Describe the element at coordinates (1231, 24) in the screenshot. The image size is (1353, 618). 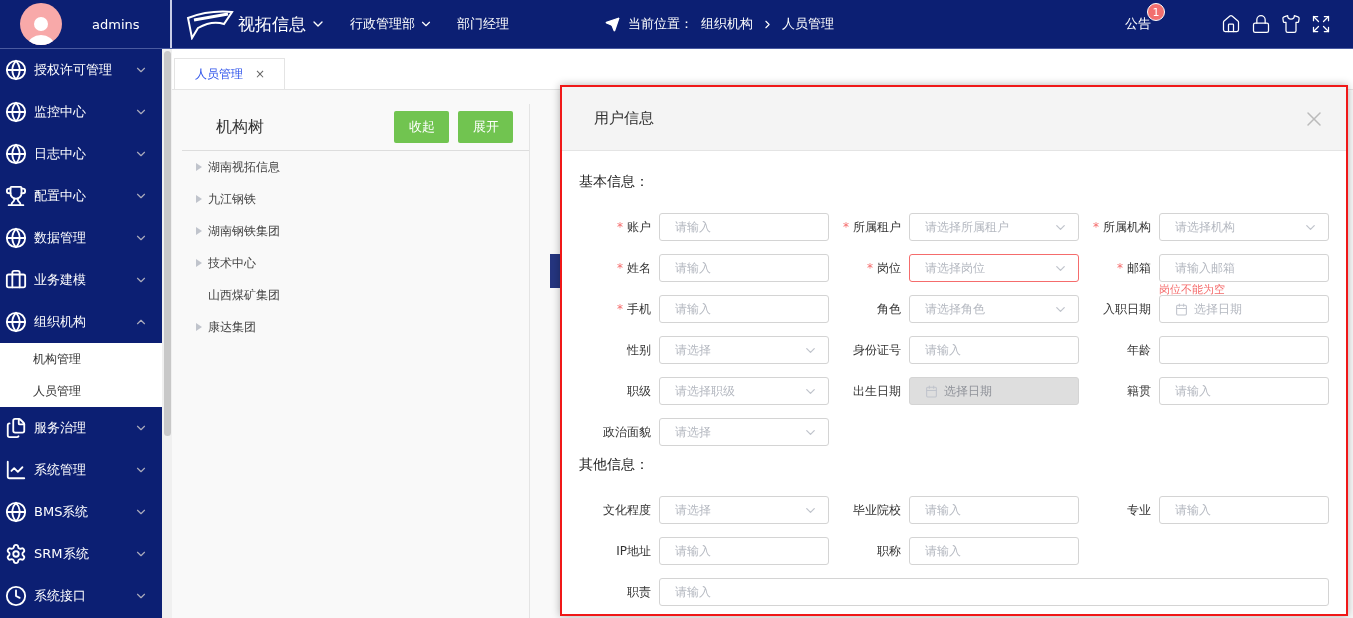
I see `home-icon` at that location.